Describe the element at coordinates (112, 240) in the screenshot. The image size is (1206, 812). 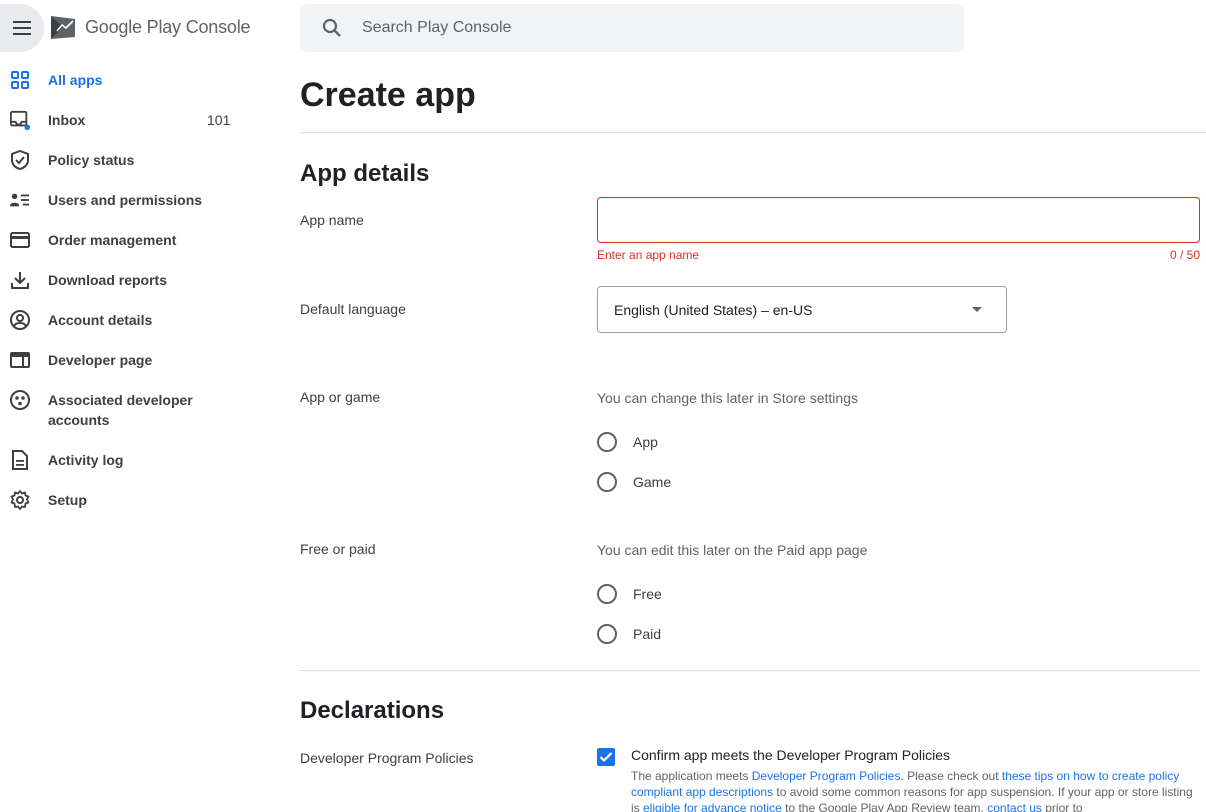
I see `sidebar-item-label: Order management` at that location.